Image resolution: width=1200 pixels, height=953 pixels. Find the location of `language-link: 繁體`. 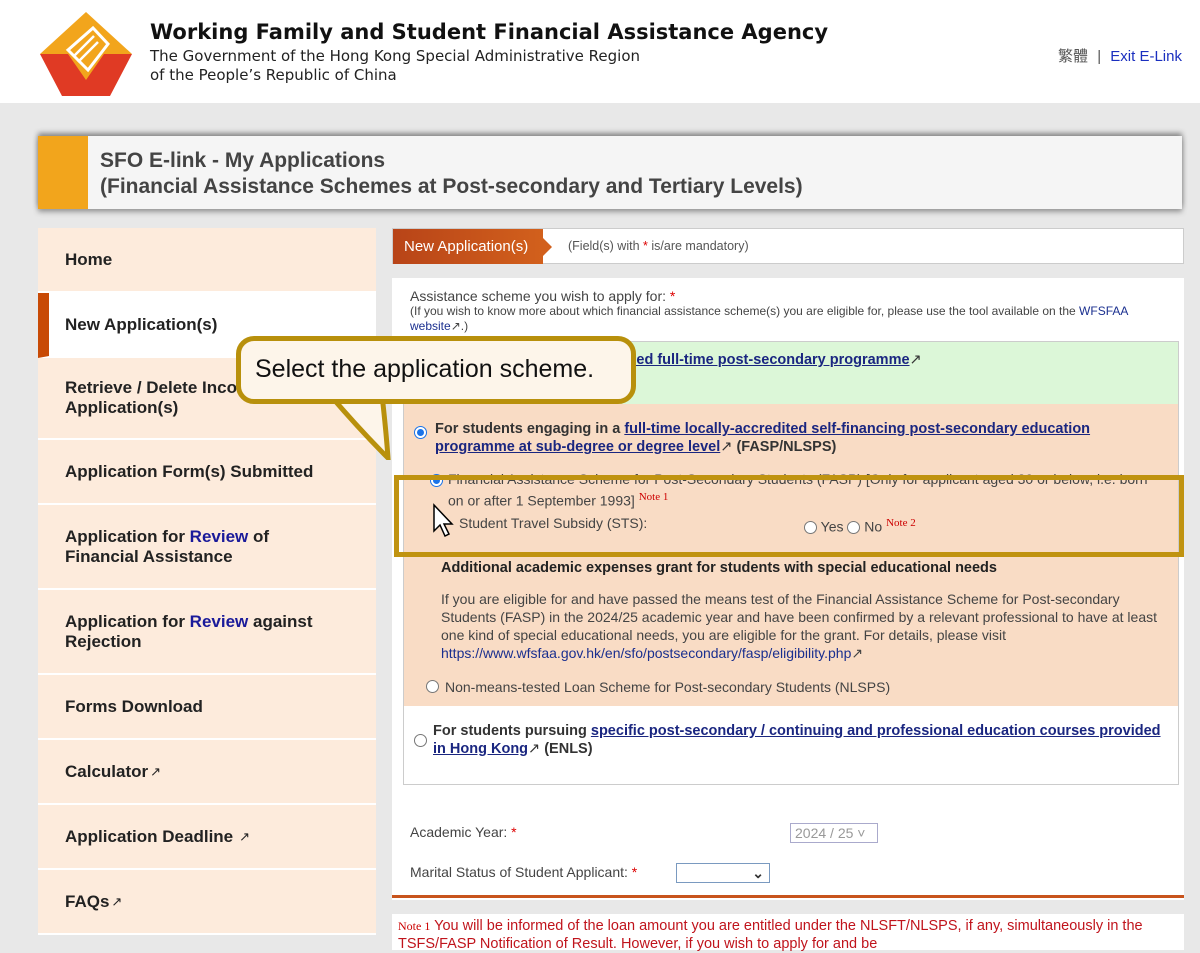

language-link: 繁體 is located at coordinates (1073, 56).